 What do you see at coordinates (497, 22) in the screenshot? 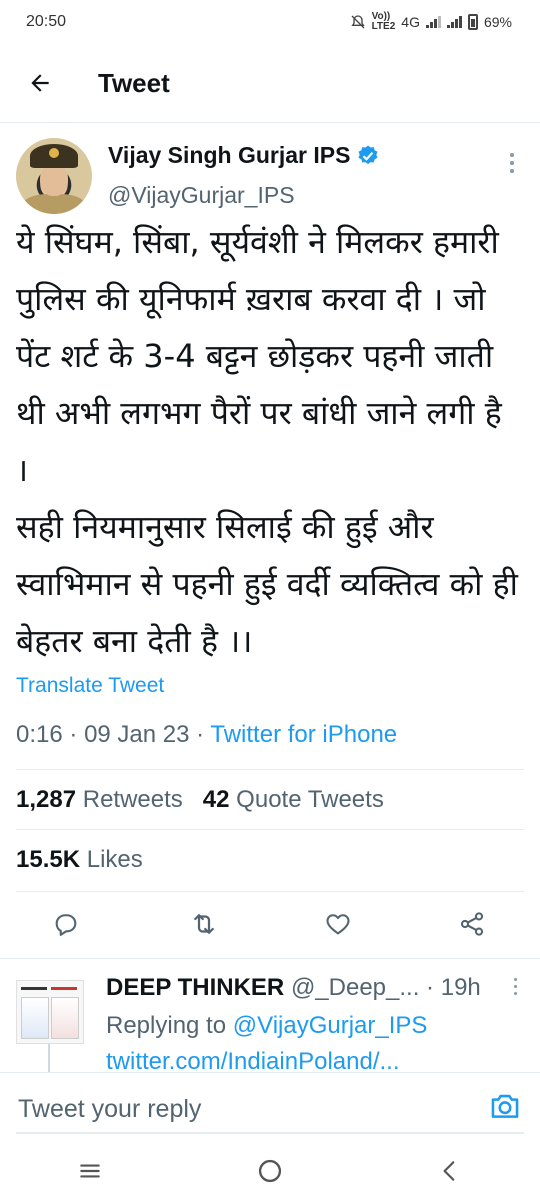
I see `battery-percent: 69%` at bounding box center [497, 22].